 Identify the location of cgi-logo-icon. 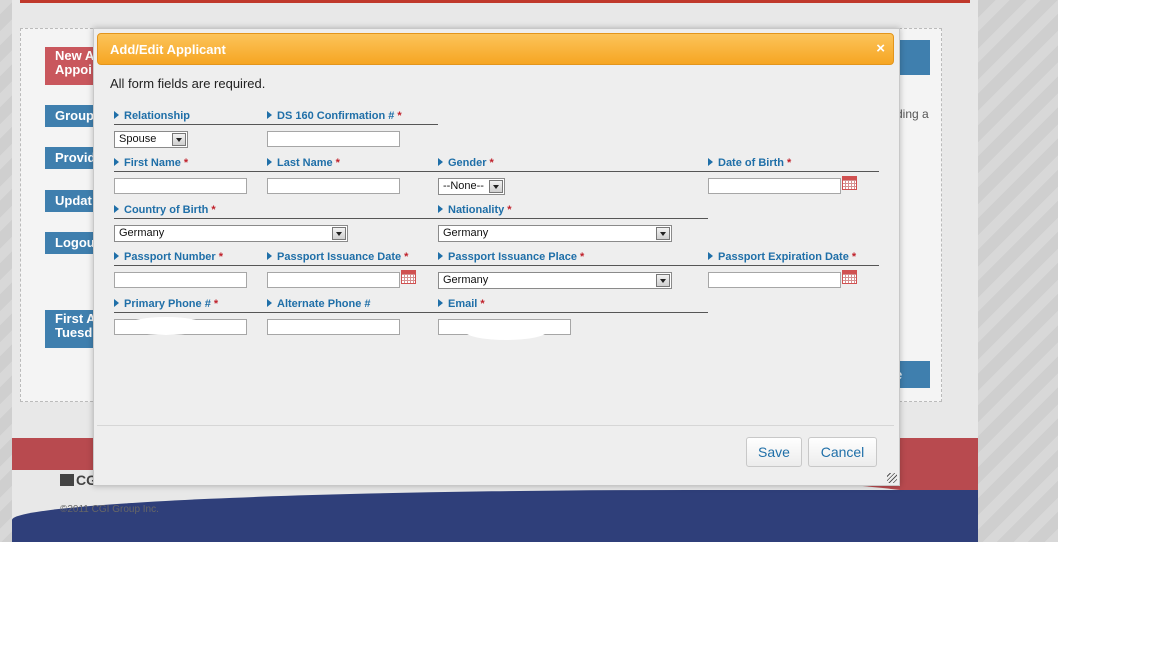
(67, 480).